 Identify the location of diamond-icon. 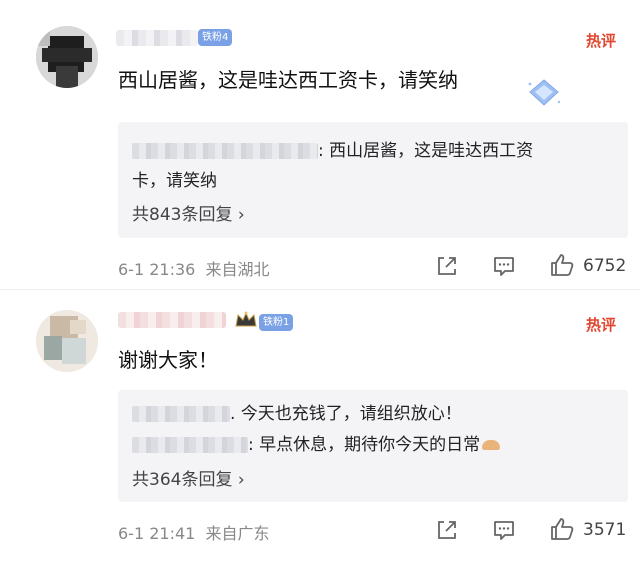
(544, 92).